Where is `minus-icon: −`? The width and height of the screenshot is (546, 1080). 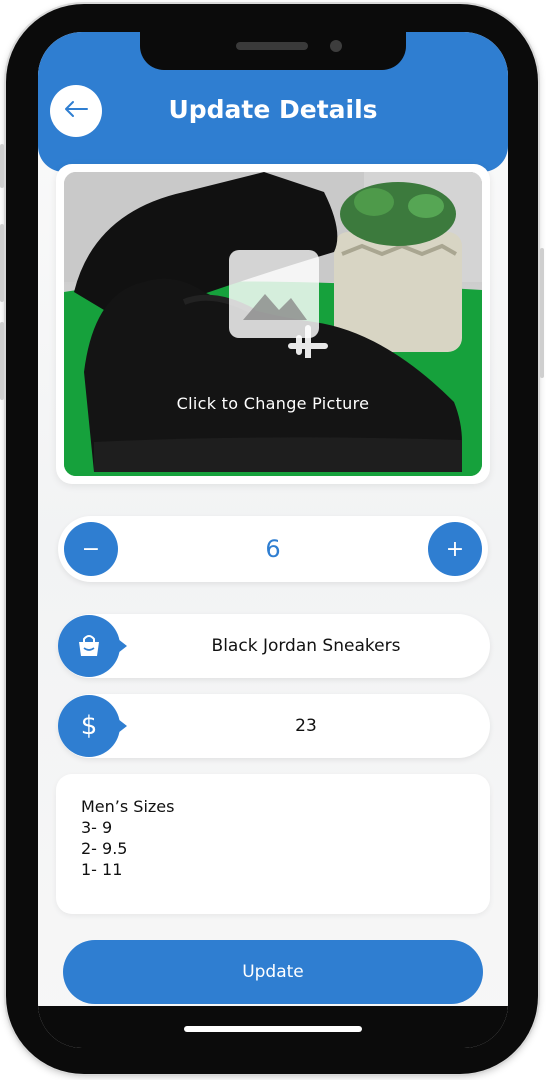
minus-icon: − is located at coordinates (91, 549).